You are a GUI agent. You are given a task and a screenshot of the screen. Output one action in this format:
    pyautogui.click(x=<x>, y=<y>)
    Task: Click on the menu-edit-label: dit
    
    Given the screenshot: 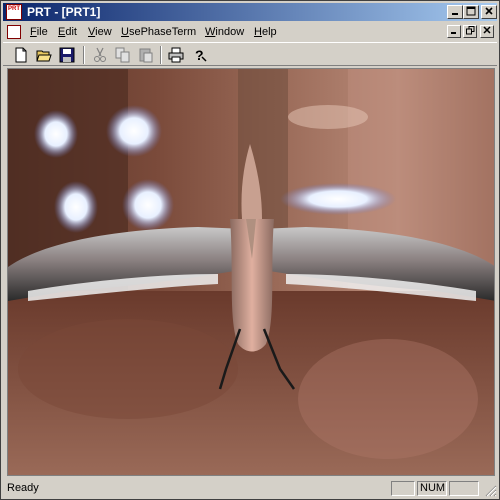 What is the action you would take?
    pyautogui.click(x=71, y=32)
    